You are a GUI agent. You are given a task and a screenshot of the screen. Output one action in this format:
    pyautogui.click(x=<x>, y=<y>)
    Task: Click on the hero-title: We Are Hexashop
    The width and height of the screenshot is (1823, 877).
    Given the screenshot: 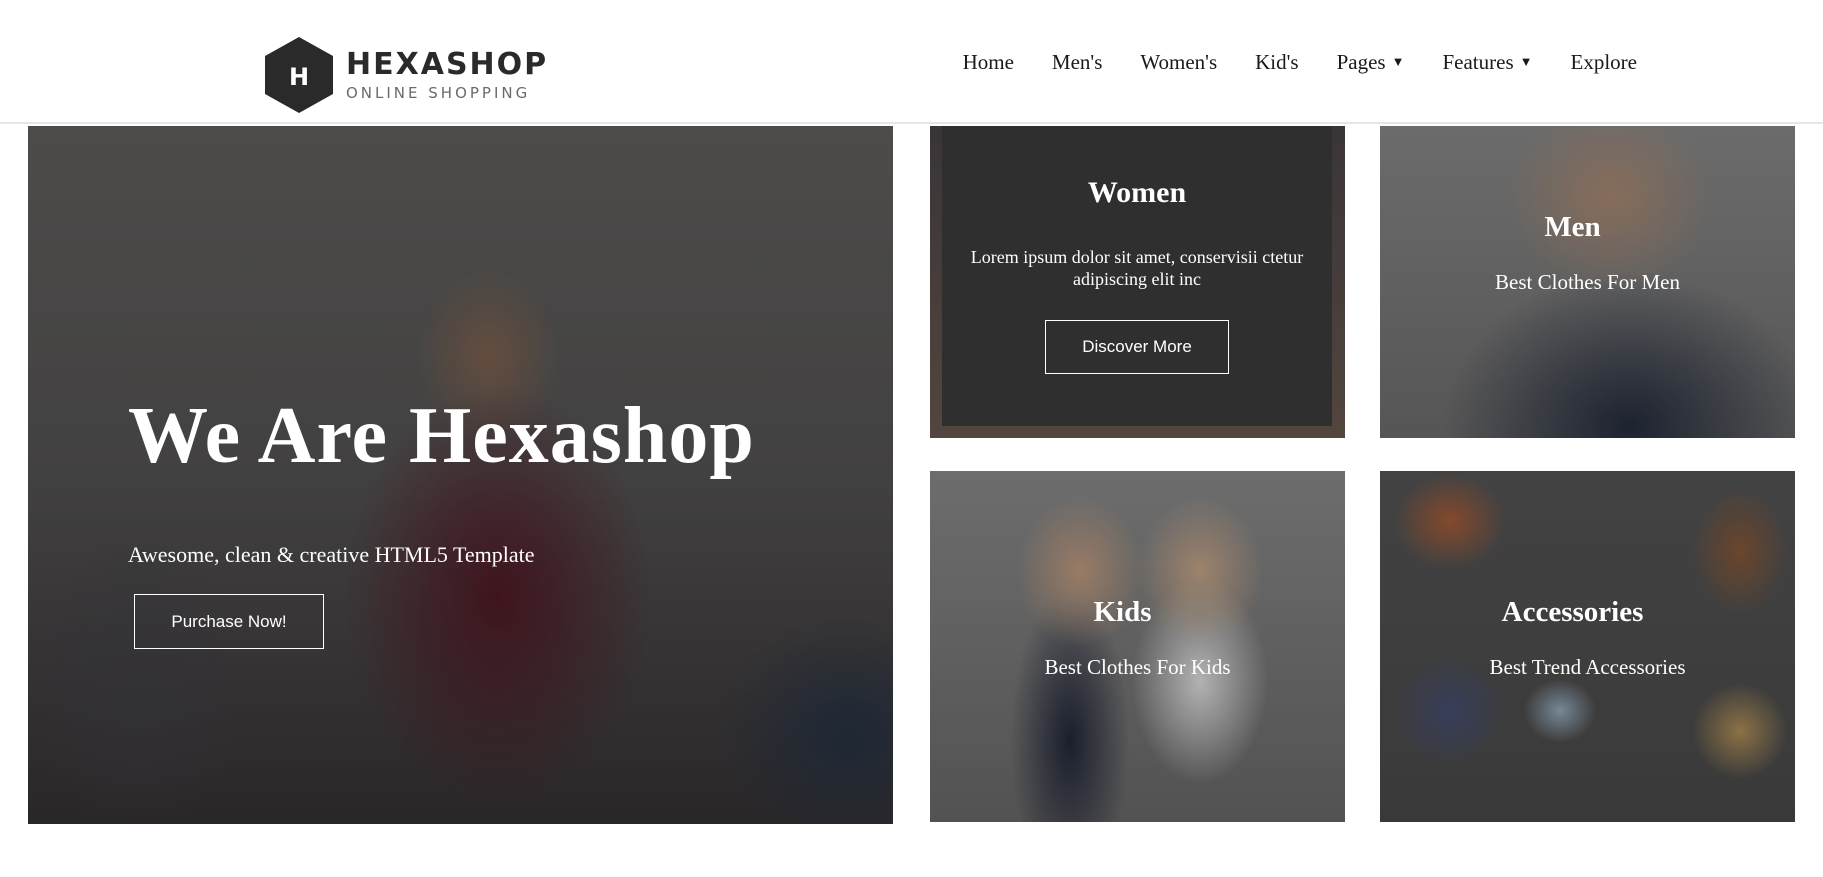 What is the action you would take?
    pyautogui.click(x=441, y=436)
    